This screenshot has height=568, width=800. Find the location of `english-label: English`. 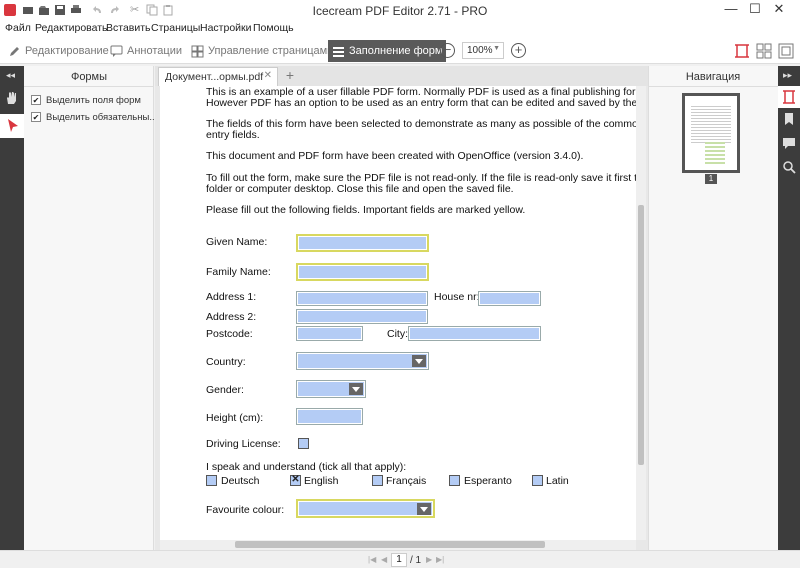

english-label: English is located at coordinates (321, 481).